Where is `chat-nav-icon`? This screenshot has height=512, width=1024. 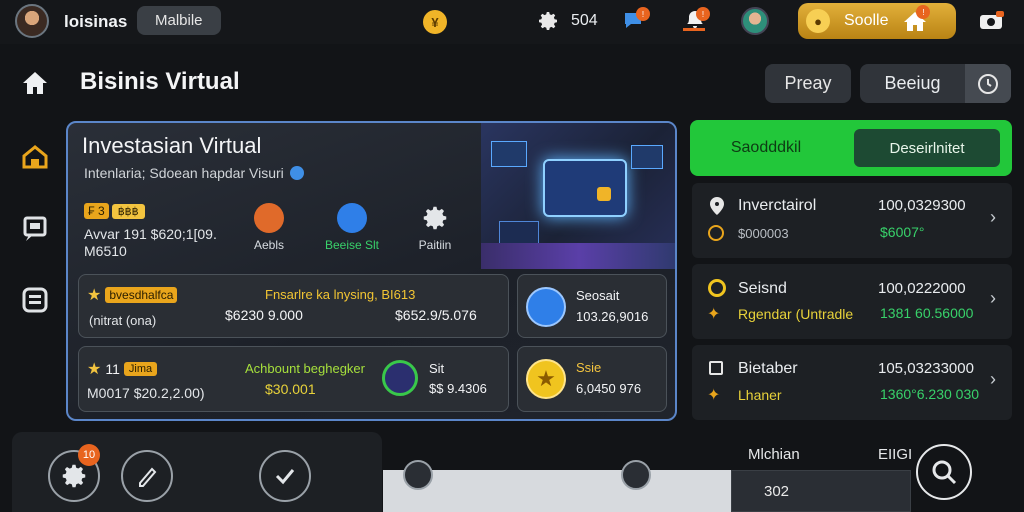 chat-nav-icon is located at coordinates (35, 229).